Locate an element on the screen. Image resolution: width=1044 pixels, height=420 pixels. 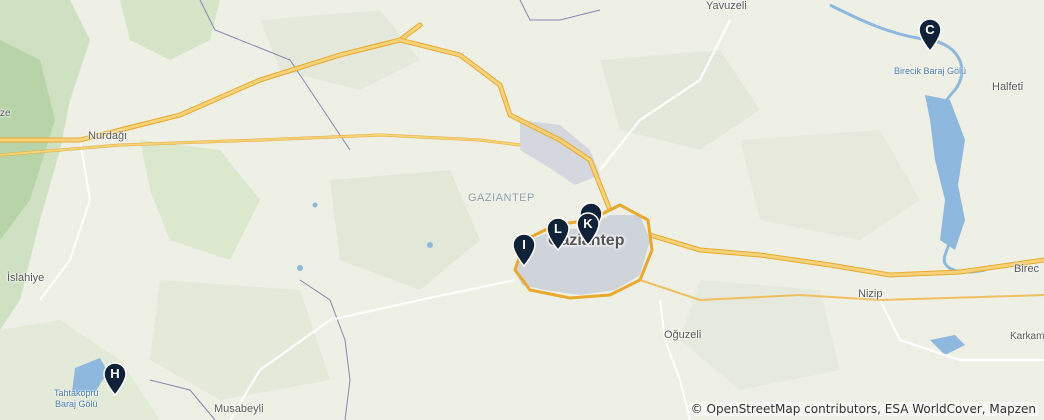
map-marker-c-label: C is located at coordinates (930, 29).